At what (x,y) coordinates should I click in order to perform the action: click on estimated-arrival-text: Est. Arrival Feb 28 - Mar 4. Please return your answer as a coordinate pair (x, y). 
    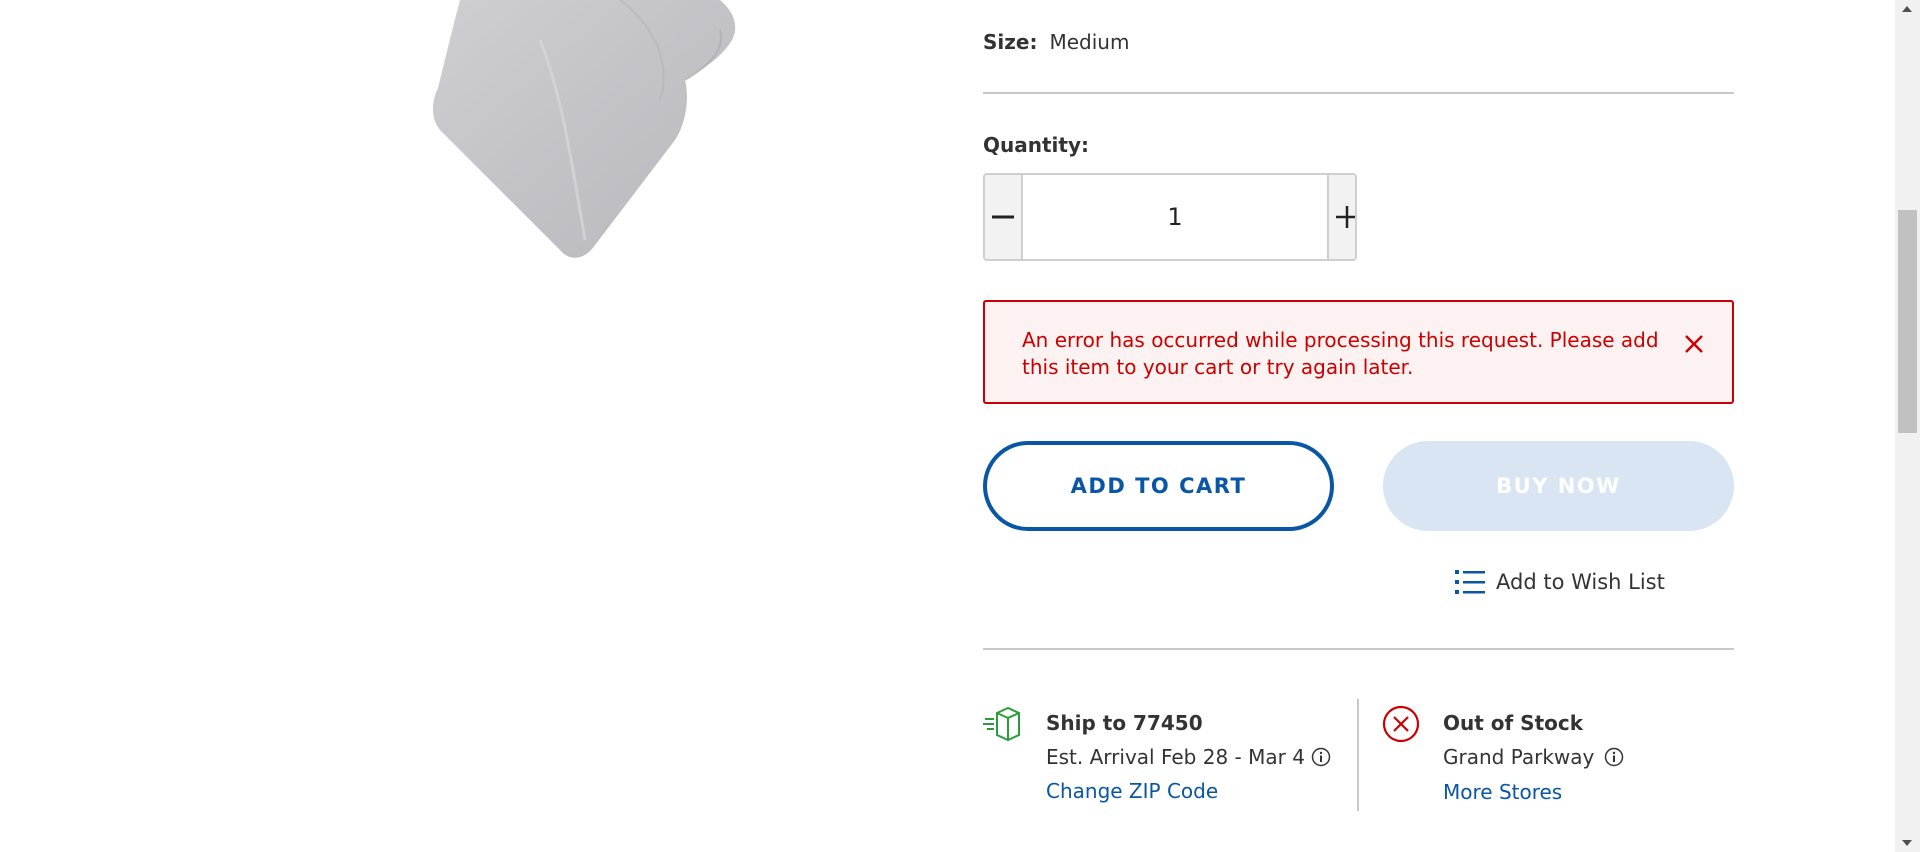
    Looking at the image, I should click on (1175, 757).